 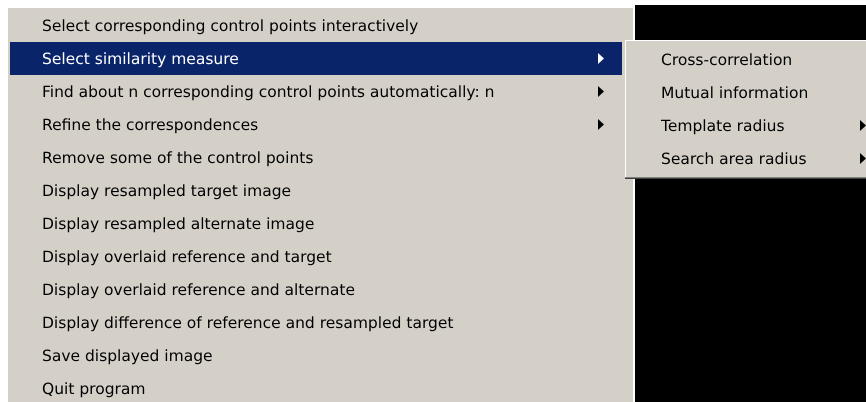 I want to click on menu-item: Cross-correlation, so click(x=746, y=59).